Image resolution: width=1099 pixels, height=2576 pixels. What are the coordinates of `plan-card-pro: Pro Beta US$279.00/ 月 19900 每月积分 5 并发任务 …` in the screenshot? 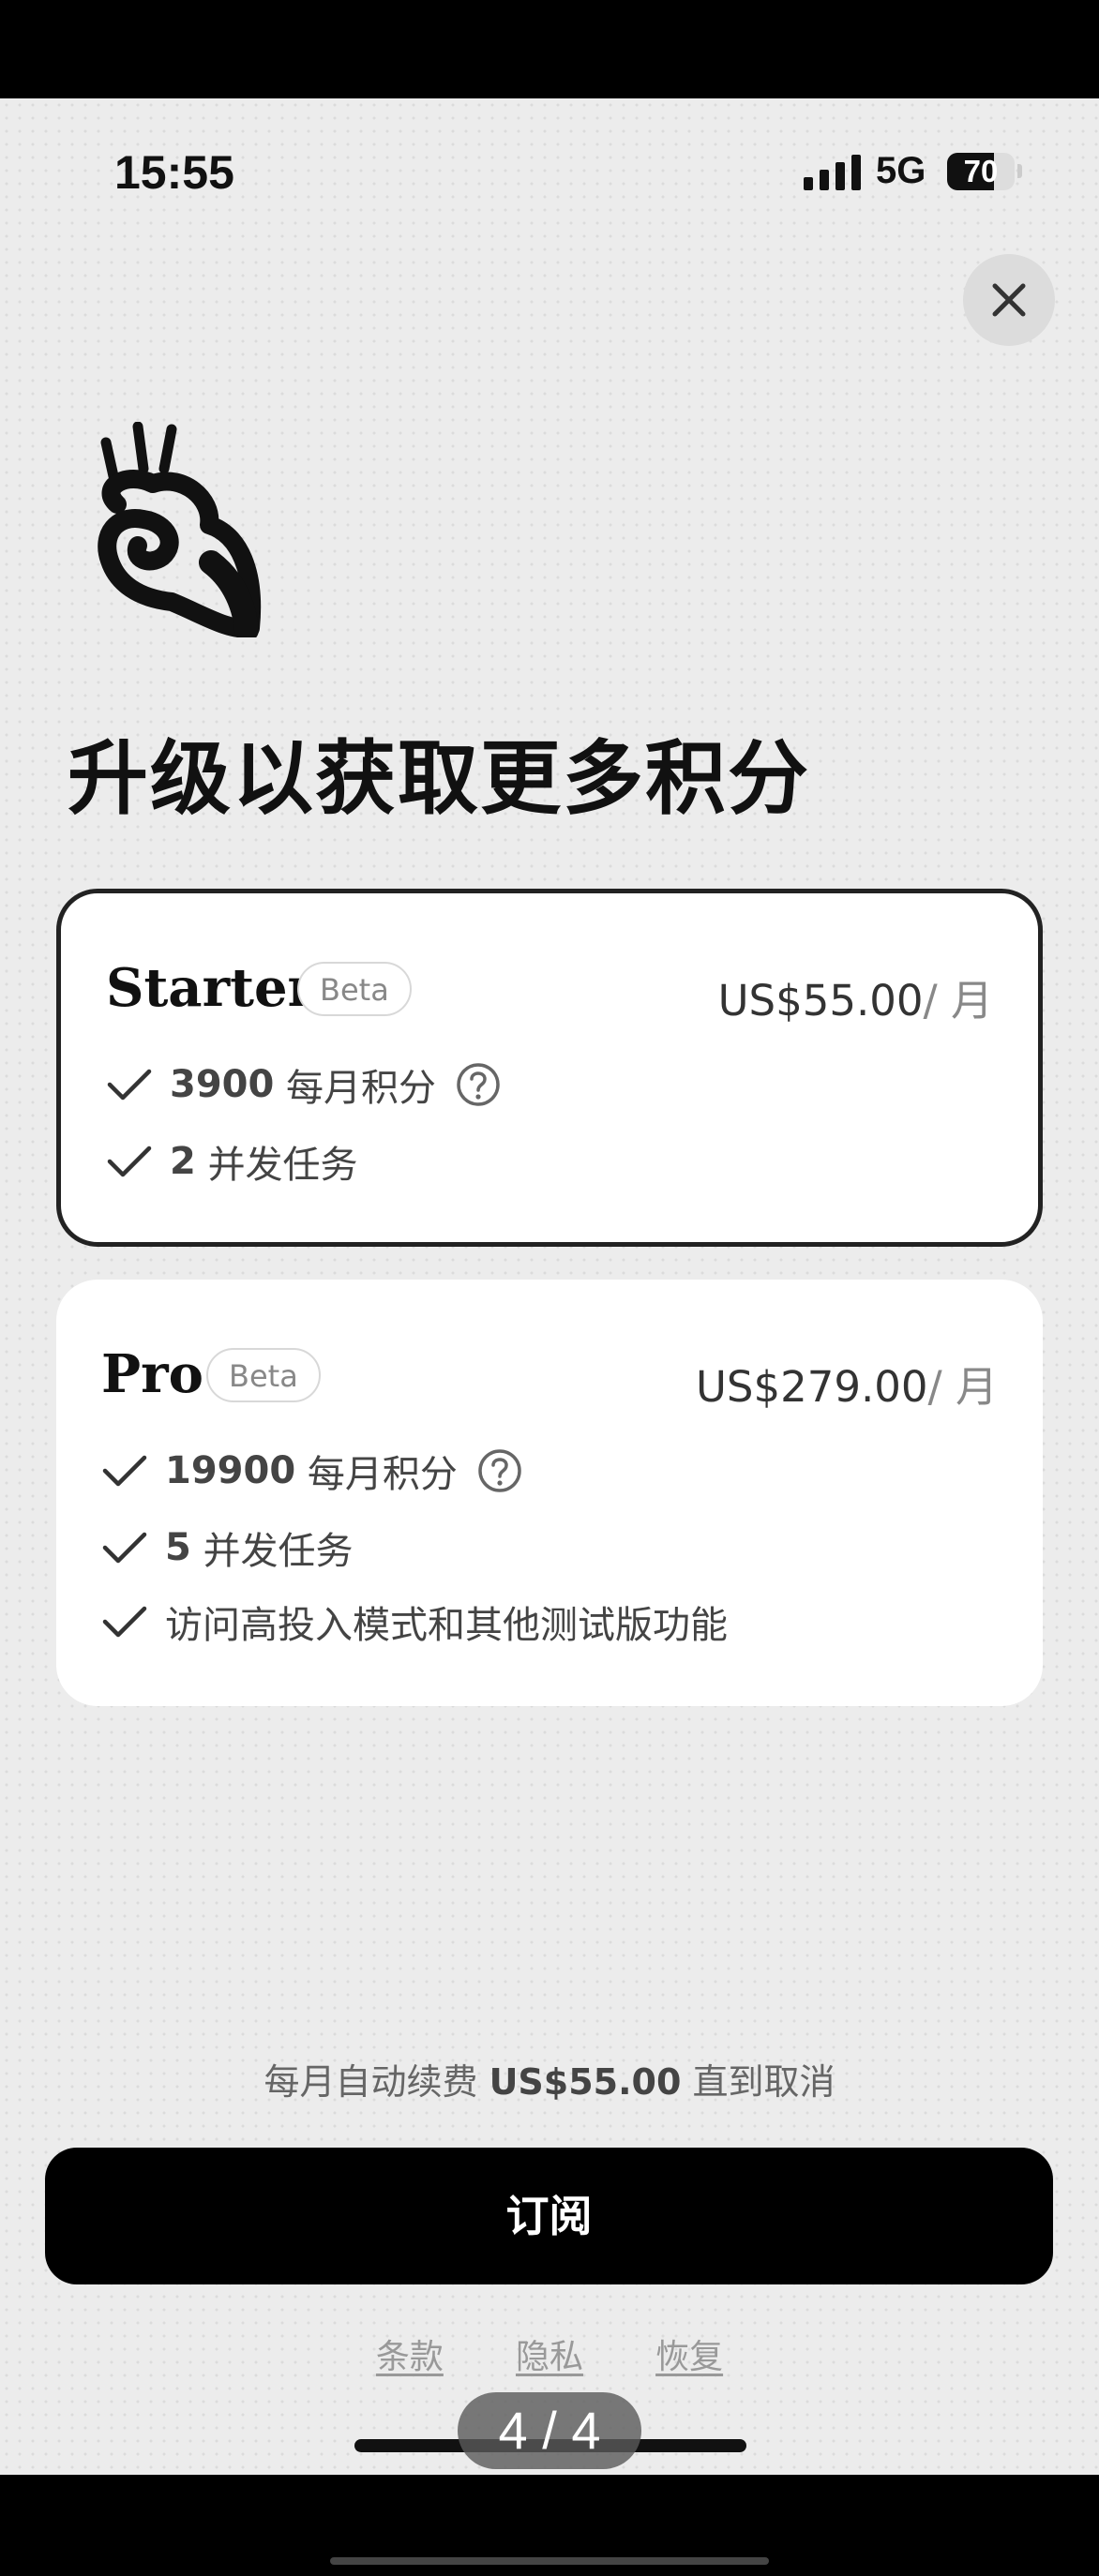 It's located at (549, 1493).